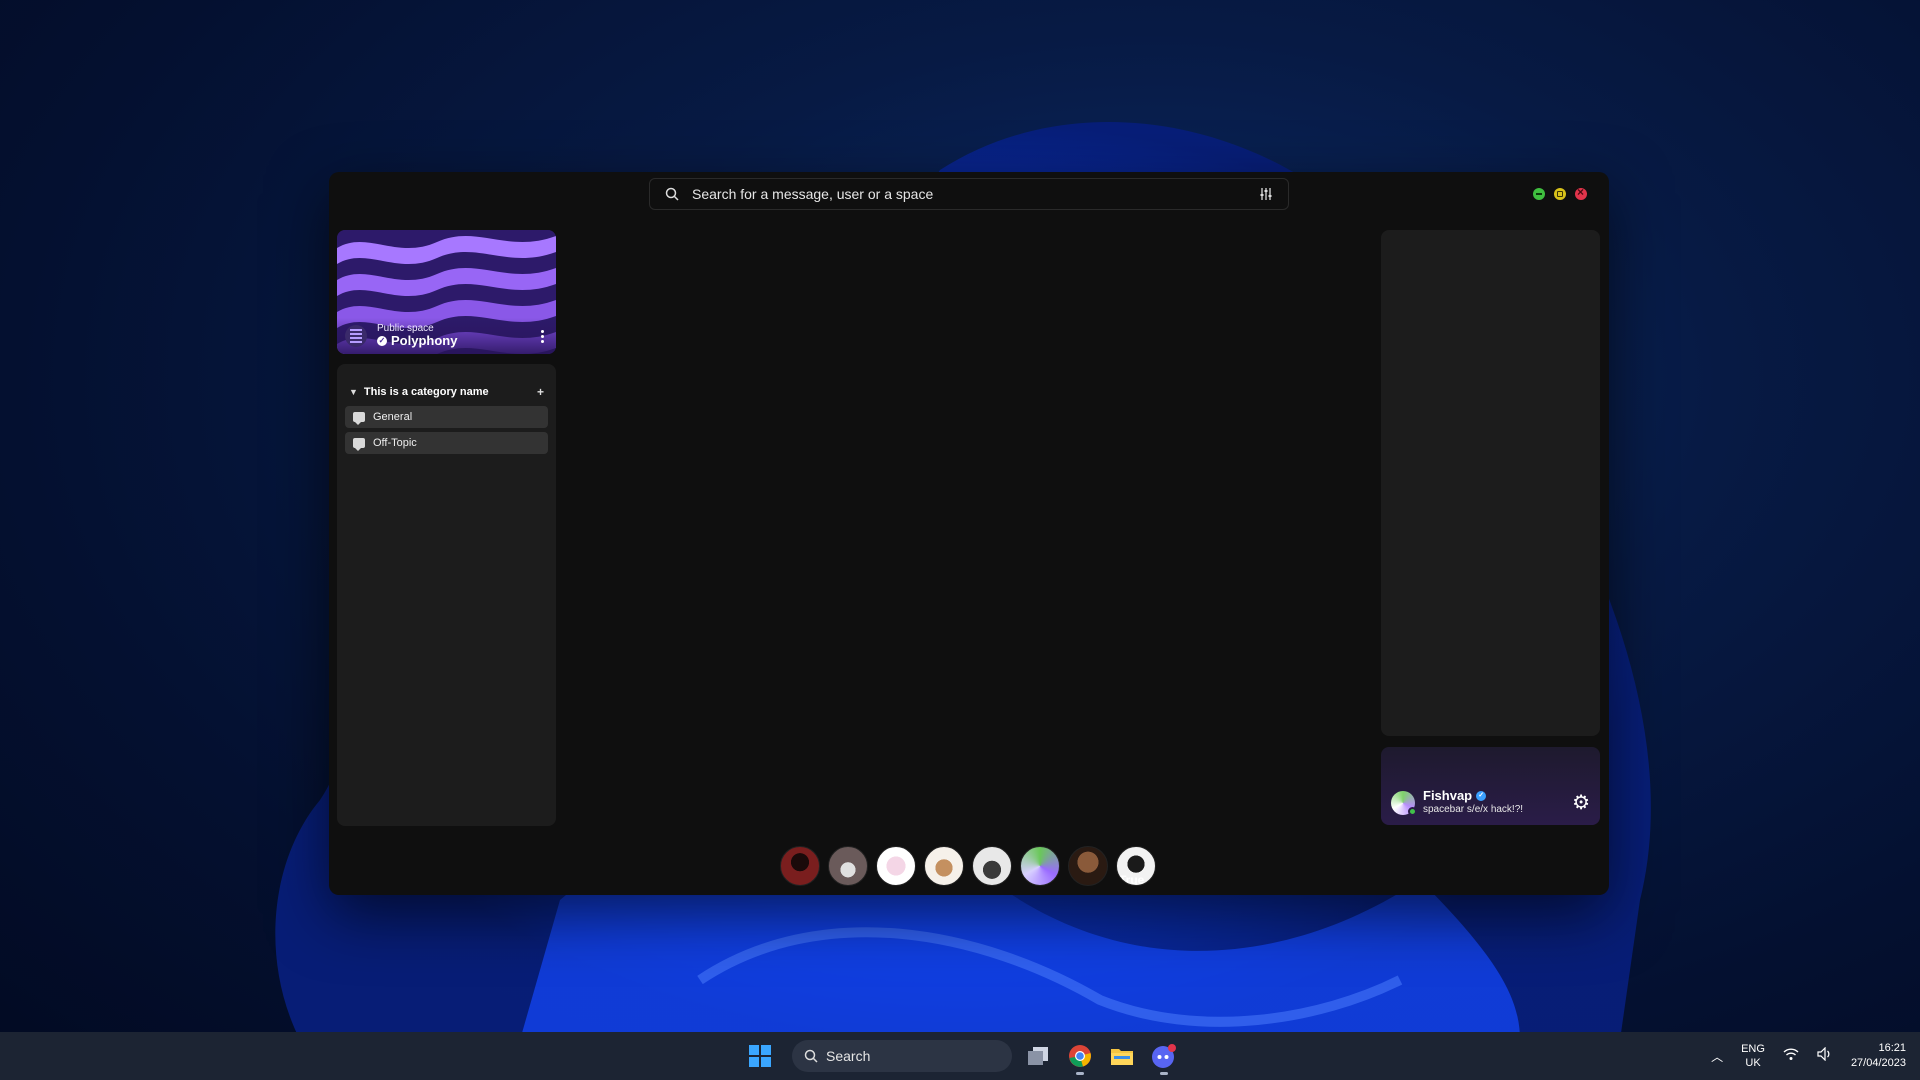 Image resolution: width=1920 pixels, height=1080 pixels. I want to click on channel-label: Off-Topic, so click(395, 443).